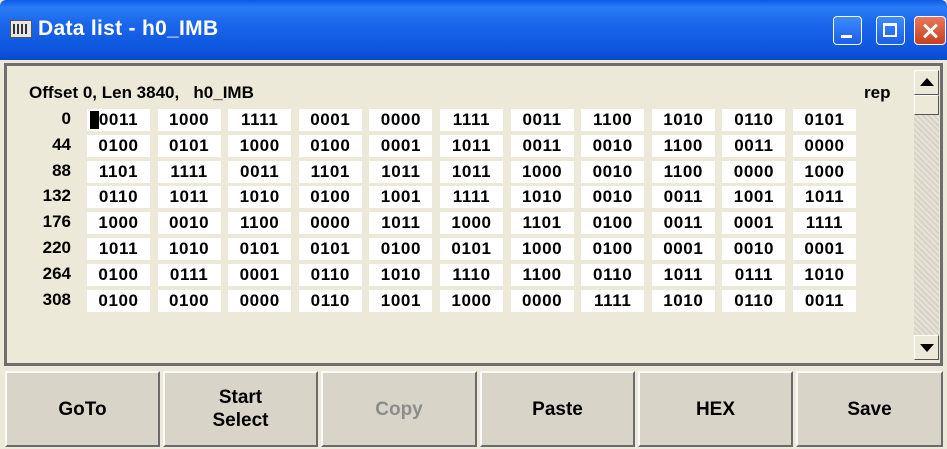  What do you see at coordinates (82, 409) in the screenshot?
I see `goto-button: GoTo` at bounding box center [82, 409].